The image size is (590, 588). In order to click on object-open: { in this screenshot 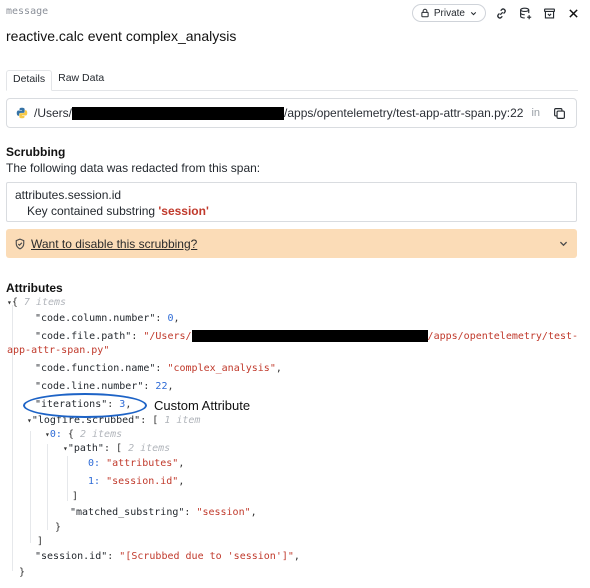, I will do `click(70, 434)`.